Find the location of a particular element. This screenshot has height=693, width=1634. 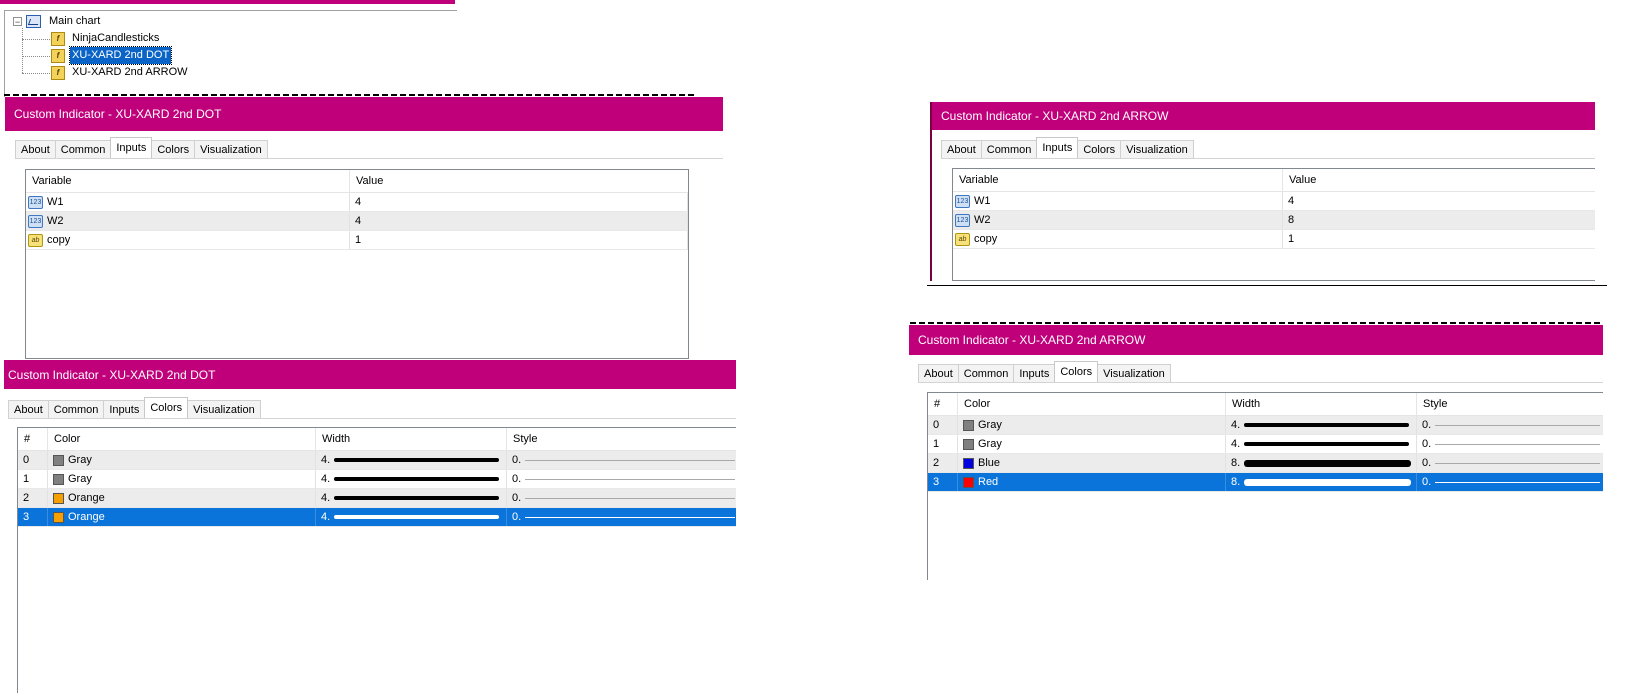

tab-divider is located at coordinates (369, 158).